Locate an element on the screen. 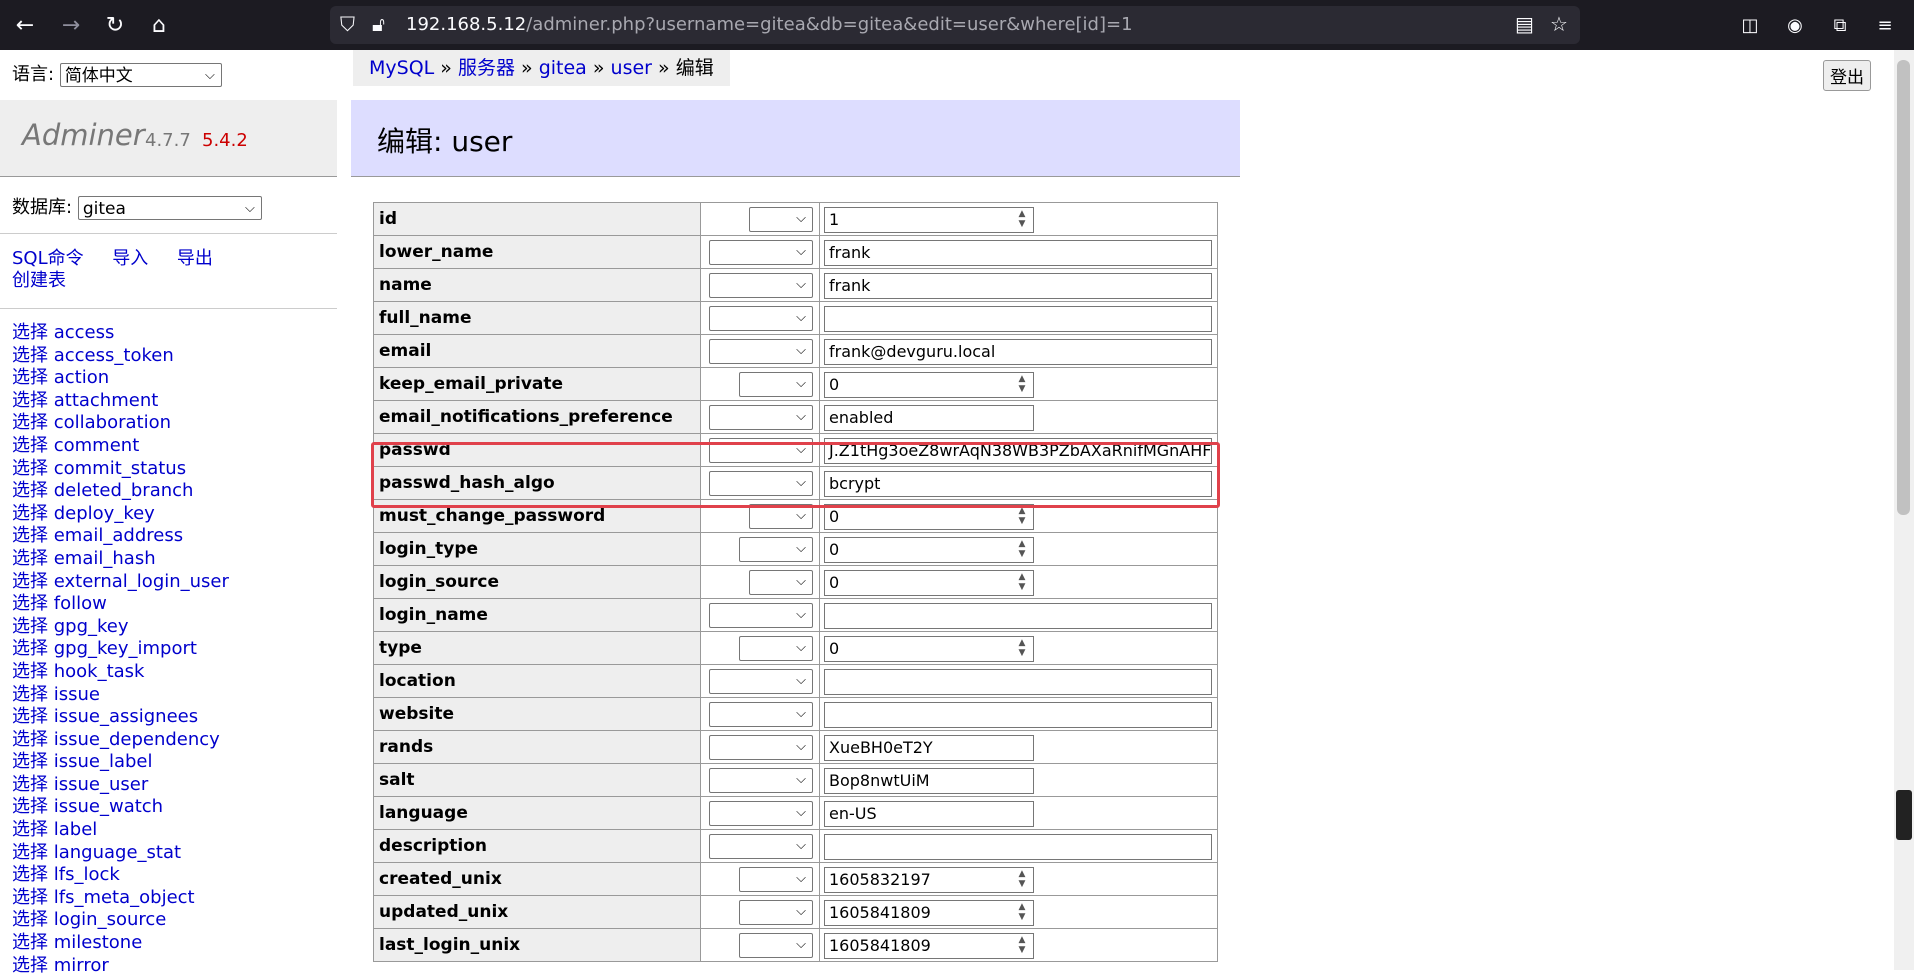  table-name-link: email_address is located at coordinates (118, 535).